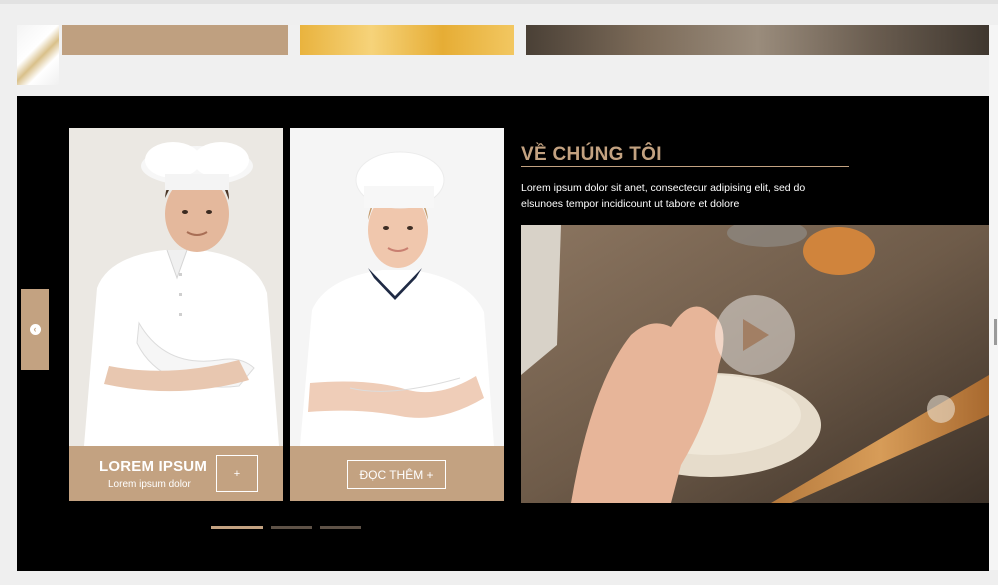 The image size is (998, 585). I want to click on scrollbar, so click(993, 297).